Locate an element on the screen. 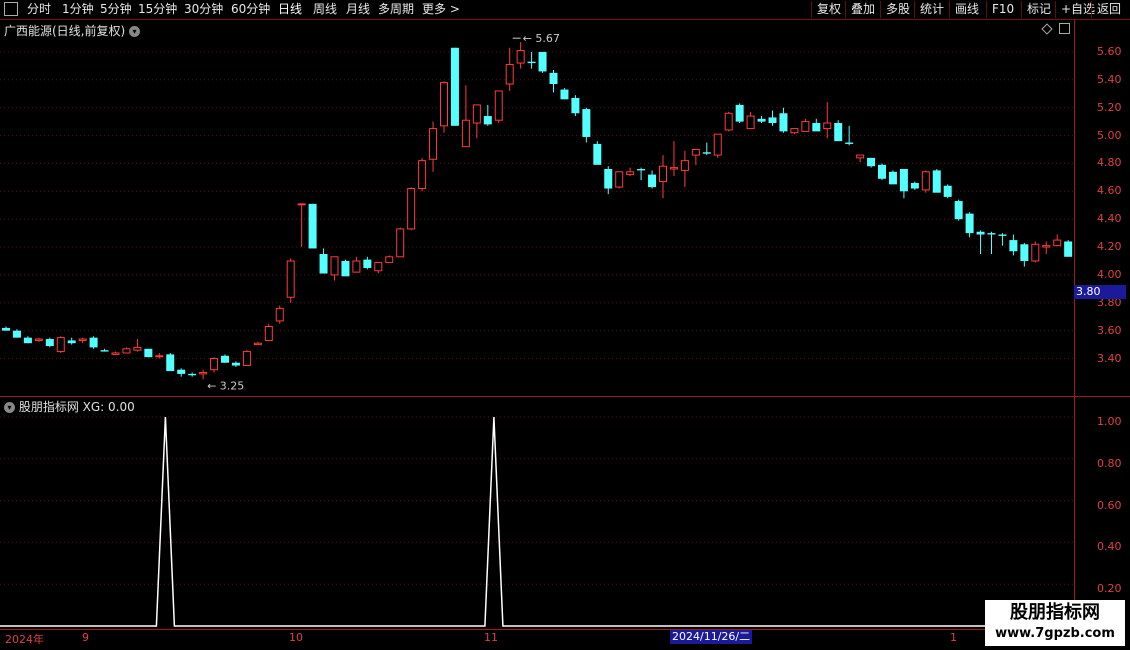 This screenshot has width=1130, height=650. indicator-dropdown-icon: ▾ is located at coordinates (9, 407).